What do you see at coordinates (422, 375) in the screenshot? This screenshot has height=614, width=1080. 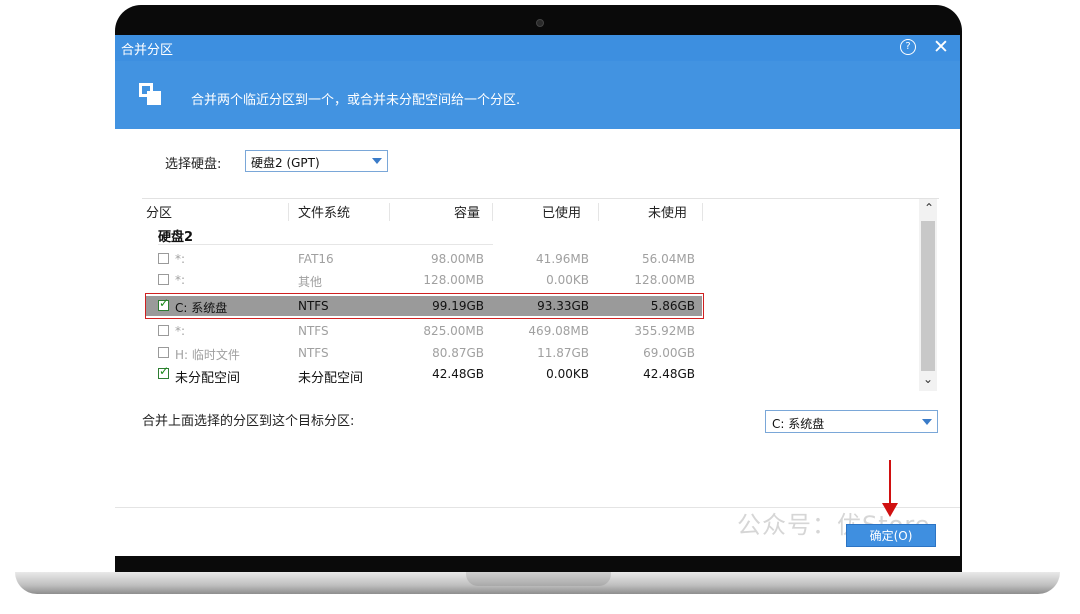 I see `table-row: 未分配空间 未分配空间 42.48GB 0.00KB 42.48GB` at bounding box center [422, 375].